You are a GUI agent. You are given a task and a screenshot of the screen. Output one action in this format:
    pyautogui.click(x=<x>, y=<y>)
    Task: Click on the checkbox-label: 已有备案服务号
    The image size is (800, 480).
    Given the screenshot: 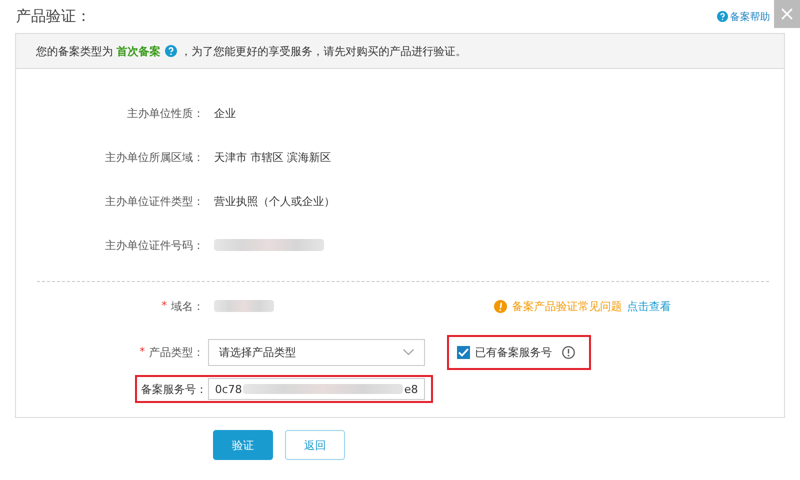 What is the action you would take?
    pyautogui.click(x=513, y=352)
    